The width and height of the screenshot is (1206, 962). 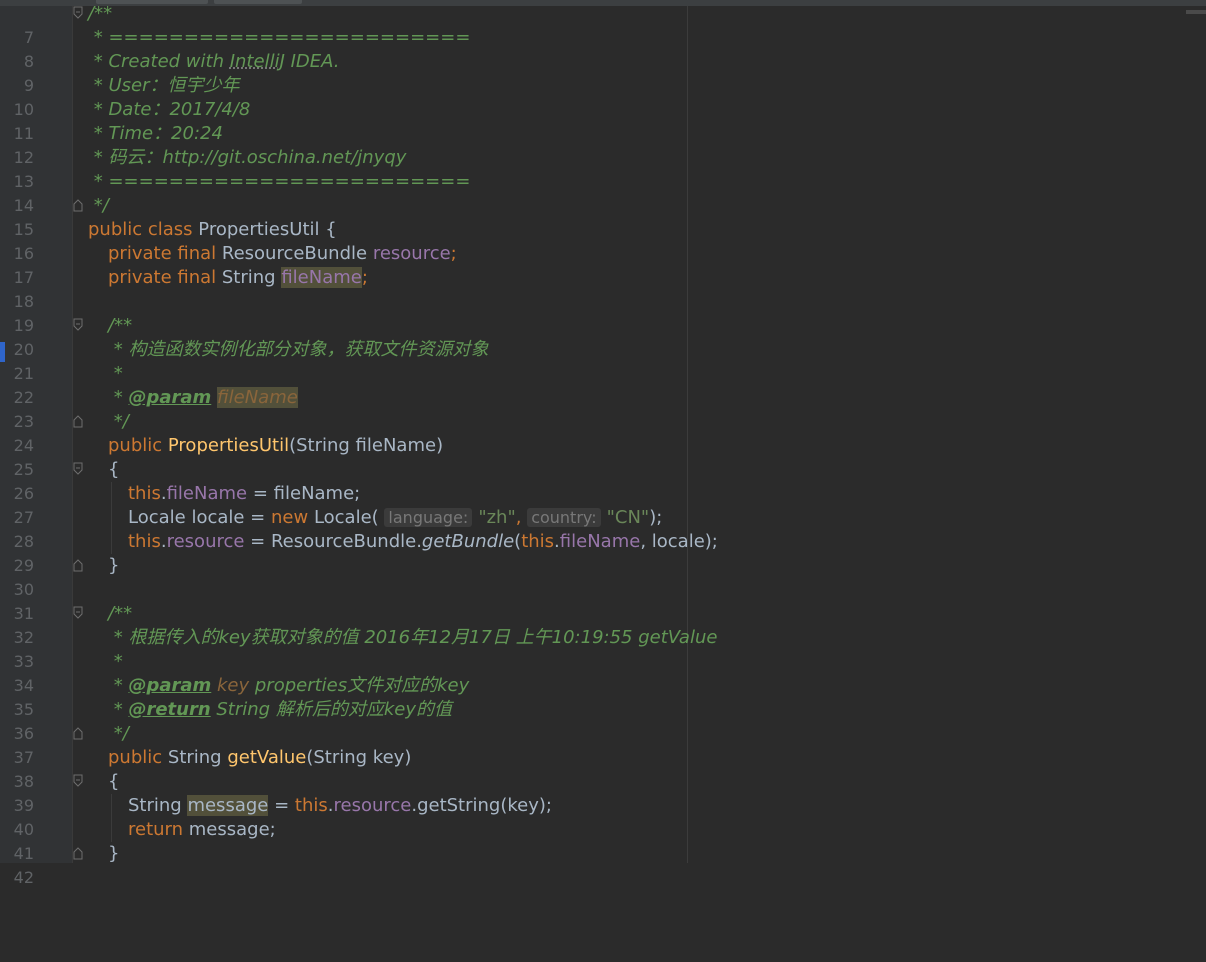 I want to click on code-line: 19, so click(x=603, y=312).